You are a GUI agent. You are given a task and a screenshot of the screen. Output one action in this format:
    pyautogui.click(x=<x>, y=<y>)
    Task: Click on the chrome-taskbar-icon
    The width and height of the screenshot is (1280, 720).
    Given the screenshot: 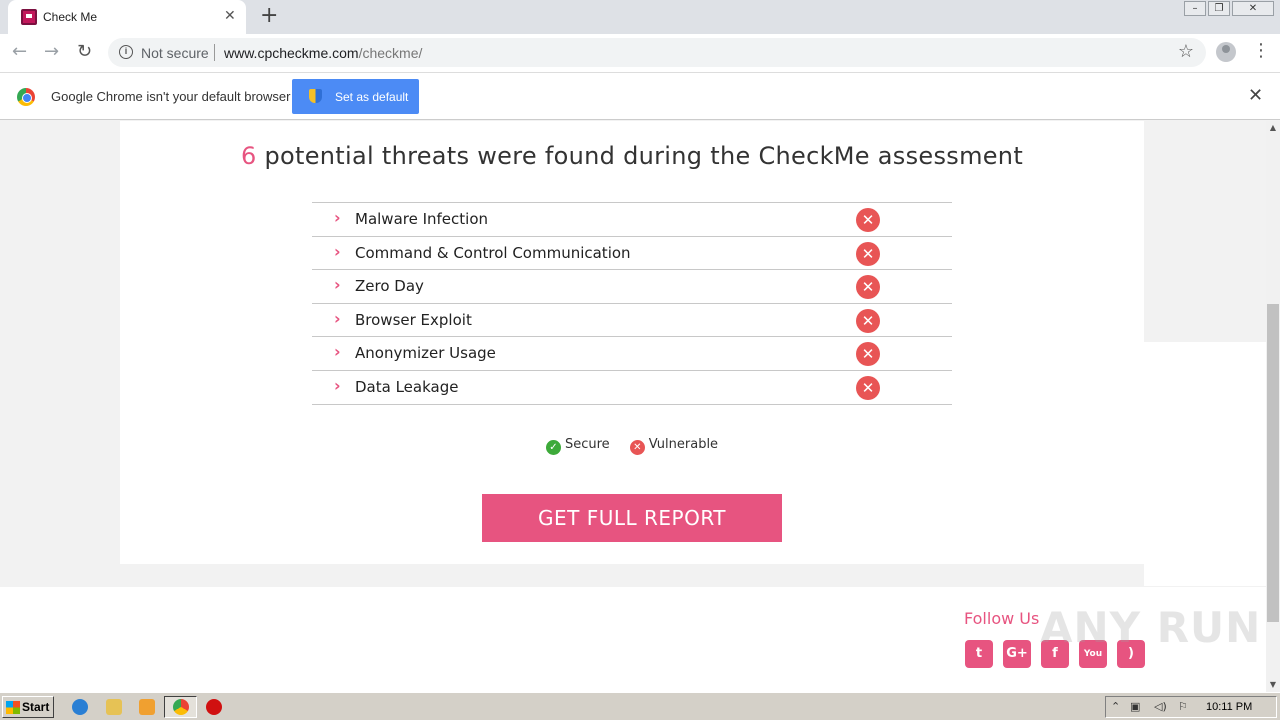 What is the action you would take?
    pyautogui.click(x=181, y=707)
    